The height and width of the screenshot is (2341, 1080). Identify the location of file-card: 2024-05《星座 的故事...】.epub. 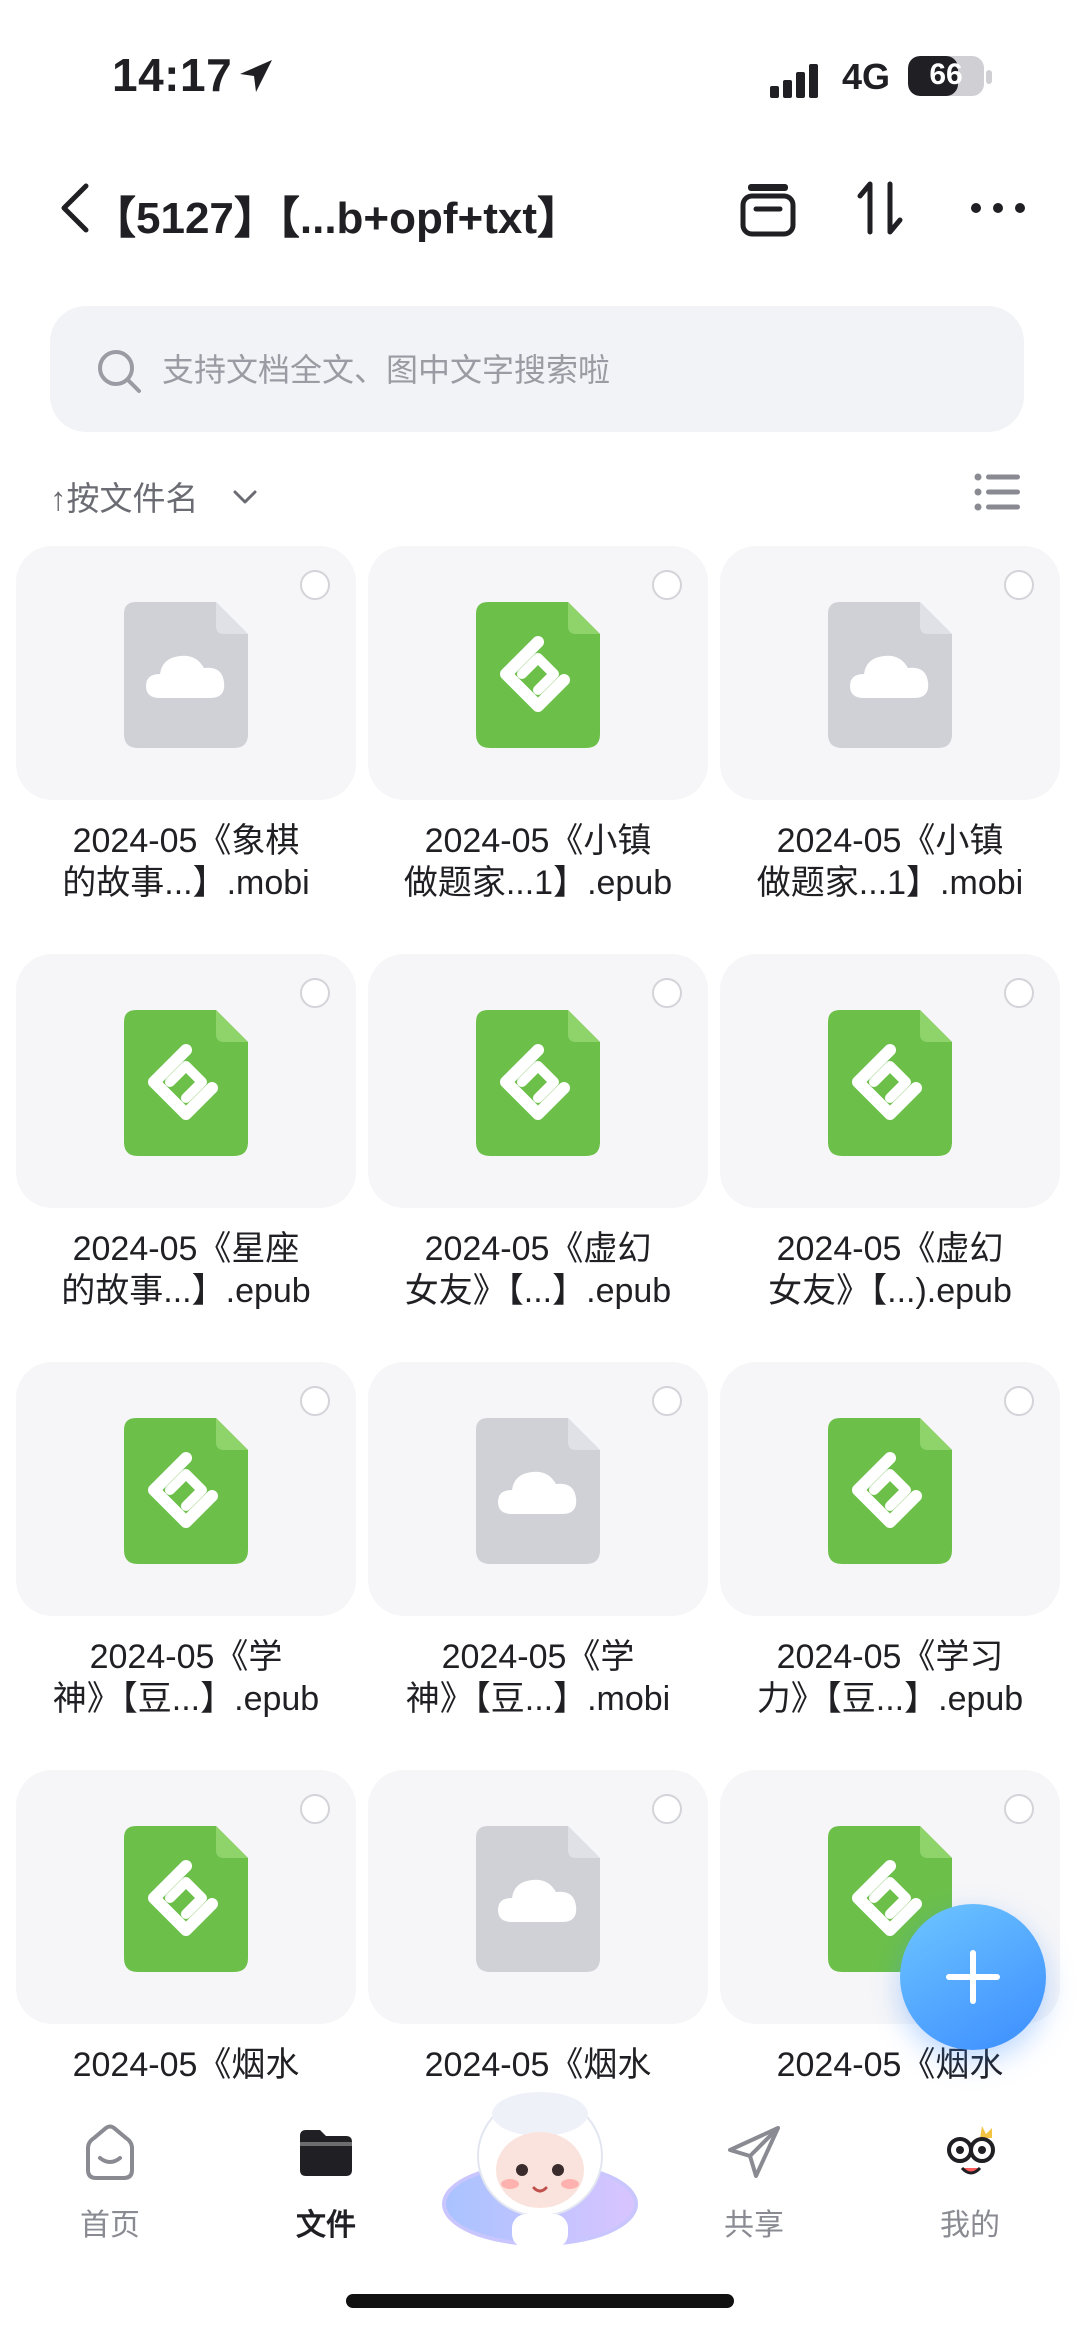
(186, 1154).